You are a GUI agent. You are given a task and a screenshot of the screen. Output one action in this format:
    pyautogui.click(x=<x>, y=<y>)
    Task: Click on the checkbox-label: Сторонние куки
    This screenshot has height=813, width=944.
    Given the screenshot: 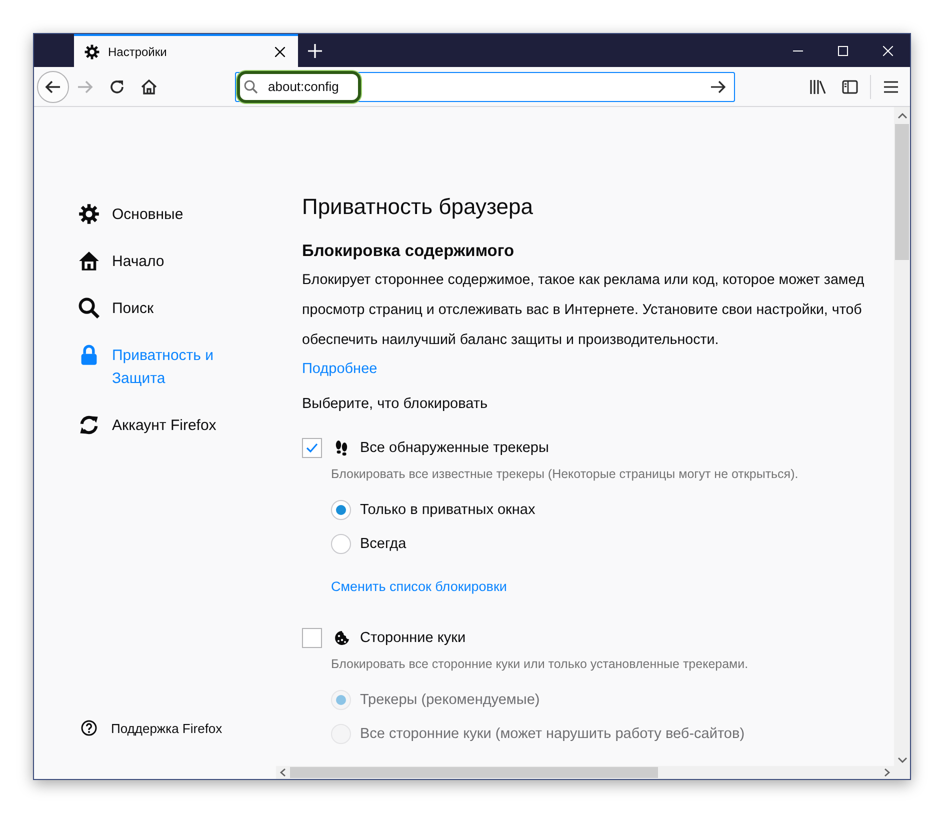 What is the action you would take?
    pyautogui.click(x=413, y=638)
    